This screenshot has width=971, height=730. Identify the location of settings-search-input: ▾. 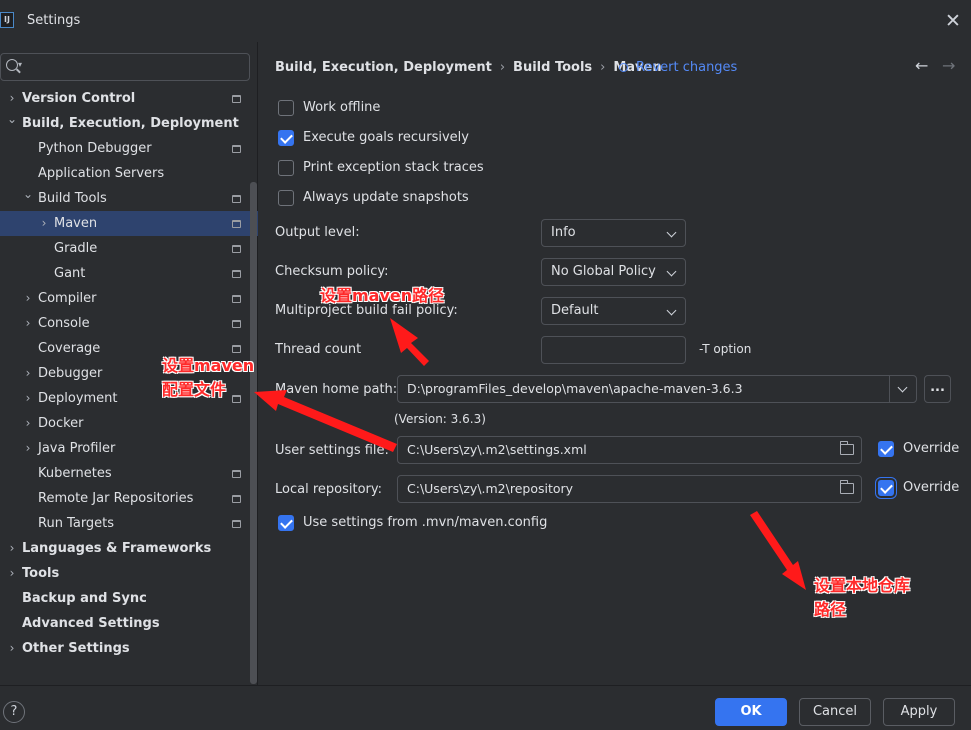
(125, 67).